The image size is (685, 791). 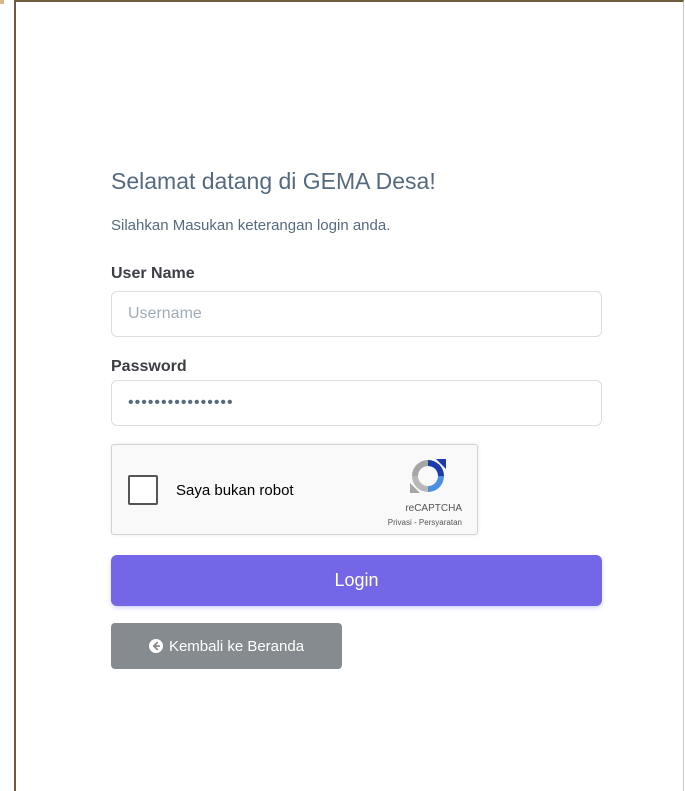 I want to click on login-instructions: Silahkan Masukan keterangan login anda., so click(x=251, y=225).